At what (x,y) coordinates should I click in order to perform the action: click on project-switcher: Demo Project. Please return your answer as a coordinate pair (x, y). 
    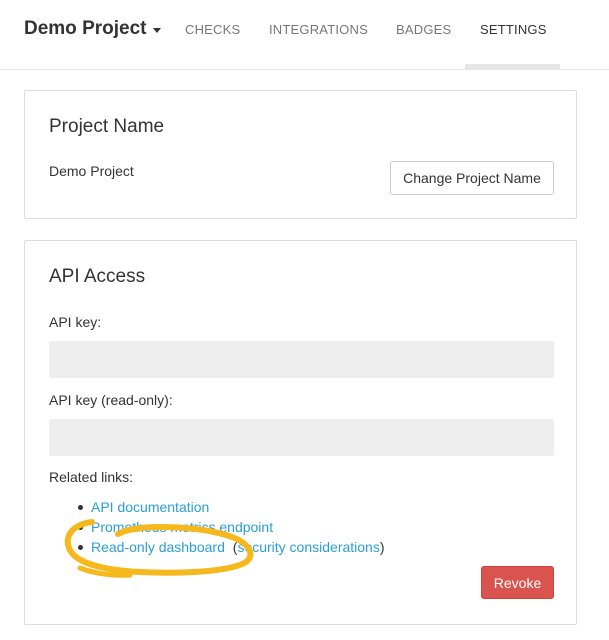
    Looking at the image, I should click on (93, 29).